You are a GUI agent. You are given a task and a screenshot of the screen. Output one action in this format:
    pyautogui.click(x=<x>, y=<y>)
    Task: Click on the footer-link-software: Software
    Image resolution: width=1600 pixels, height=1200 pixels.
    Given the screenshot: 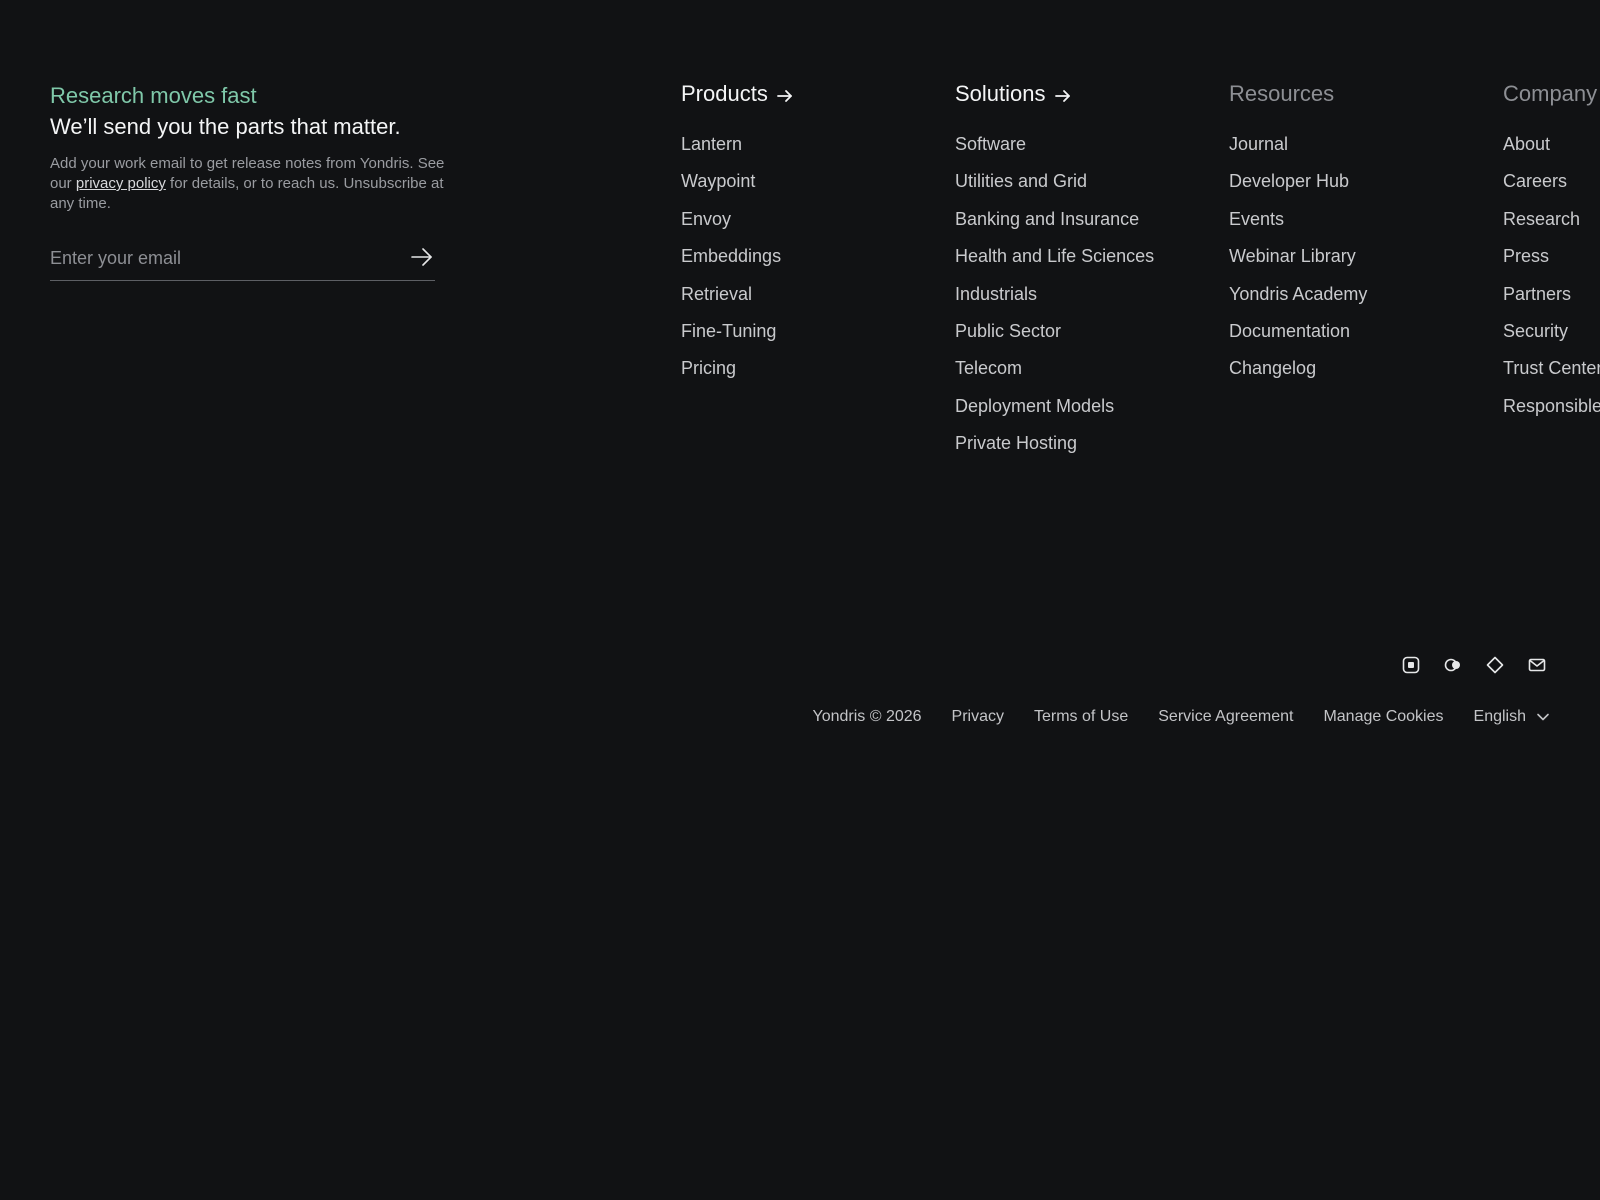 What is the action you would take?
    pyautogui.click(x=1054, y=144)
    